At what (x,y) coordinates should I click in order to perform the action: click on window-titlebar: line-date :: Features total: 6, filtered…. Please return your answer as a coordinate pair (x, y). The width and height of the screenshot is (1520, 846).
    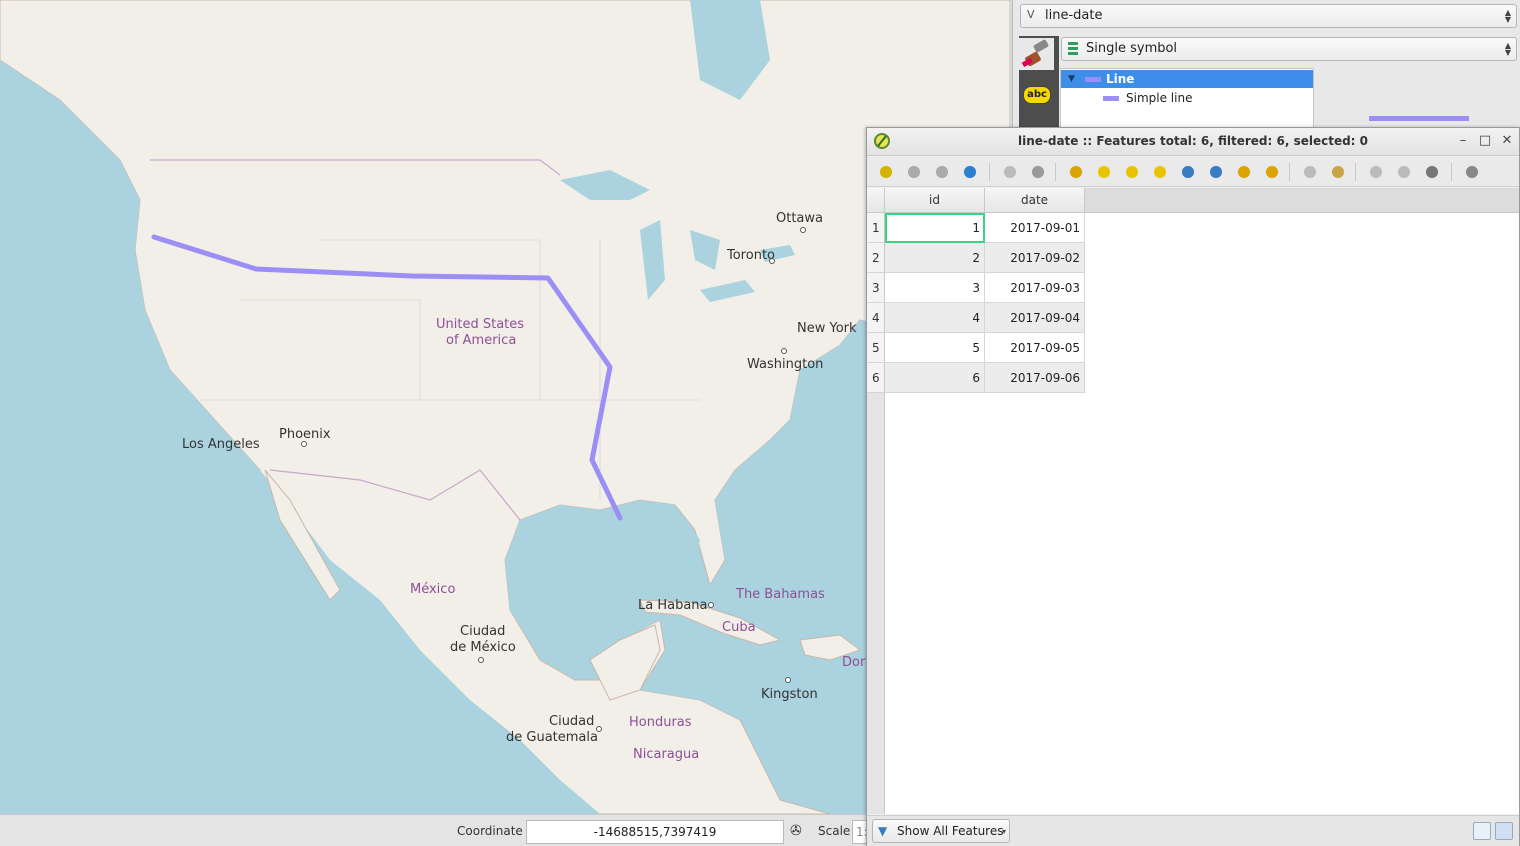
    Looking at the image, I should click on (1193, 142).